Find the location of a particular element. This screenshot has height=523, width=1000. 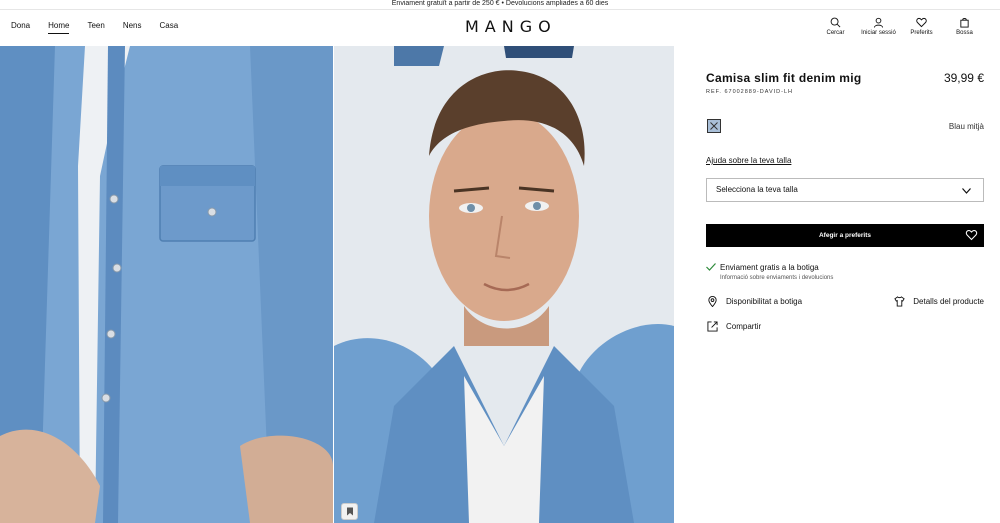

size-select: Selecciona la teva talla is located at coordinates (845, 190).